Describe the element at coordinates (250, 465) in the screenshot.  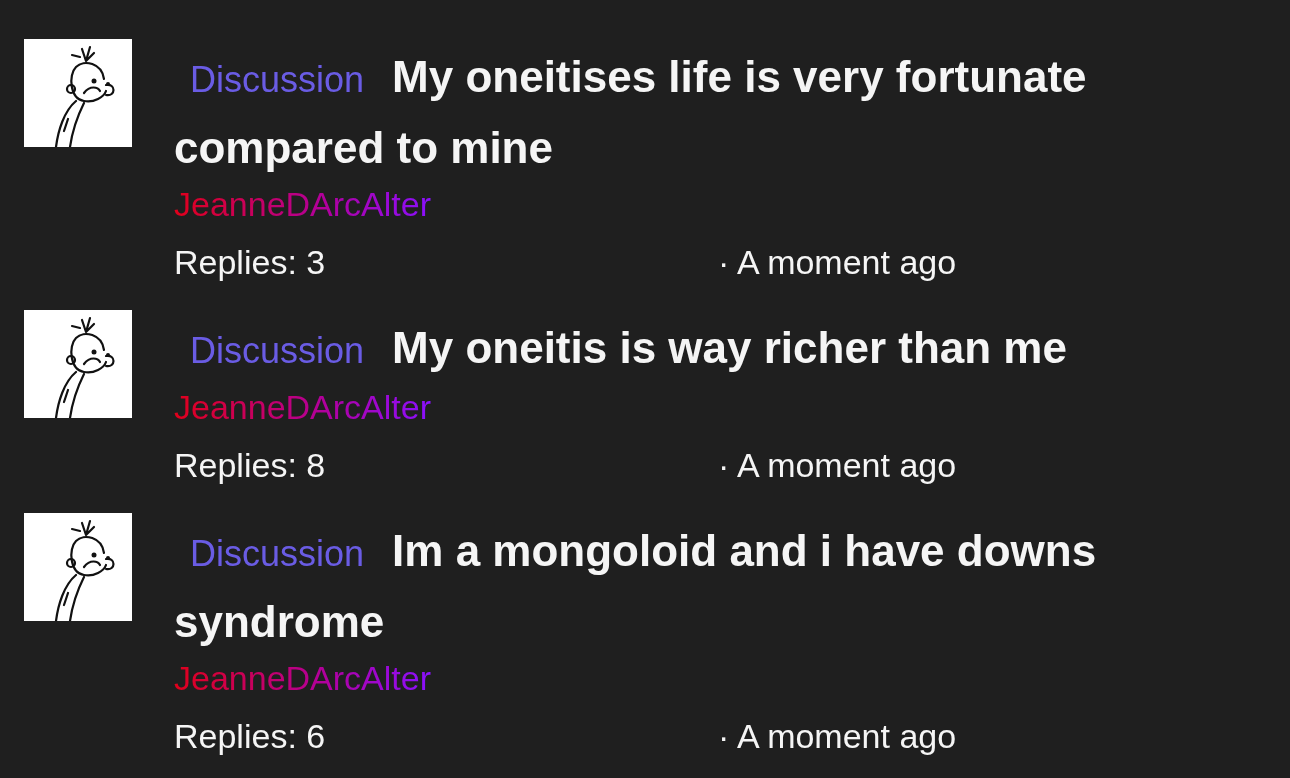
I see `reply-count: Replies: 8` at that location.